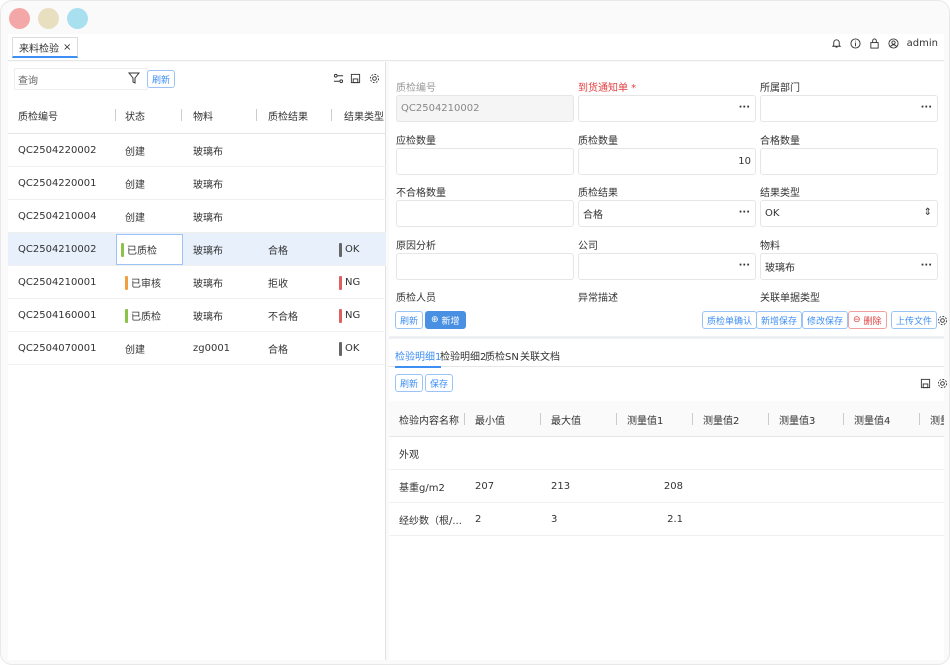 The width and height of the screenshot is (950, 665). Describe the element at coordinates (57, 315) in the screenshot. I see `cell-qc-no: QC2504160001` at that location.